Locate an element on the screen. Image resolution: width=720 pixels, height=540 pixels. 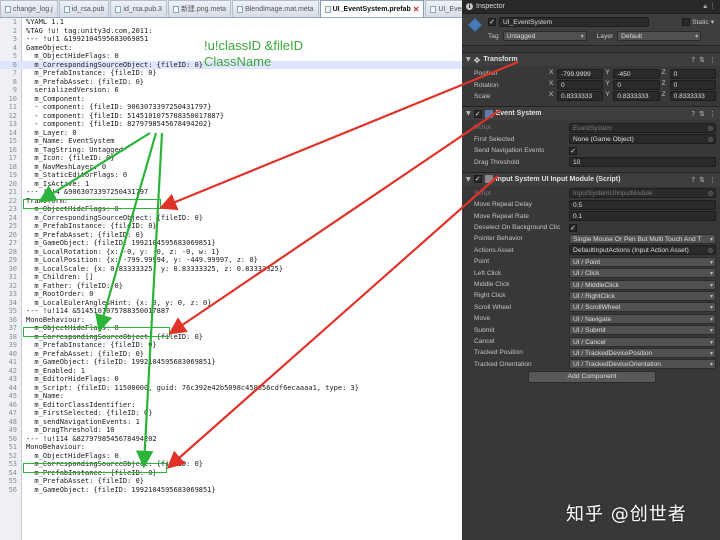
action-reference-dropdown: UI / Point is located at coordinates (642, 261).